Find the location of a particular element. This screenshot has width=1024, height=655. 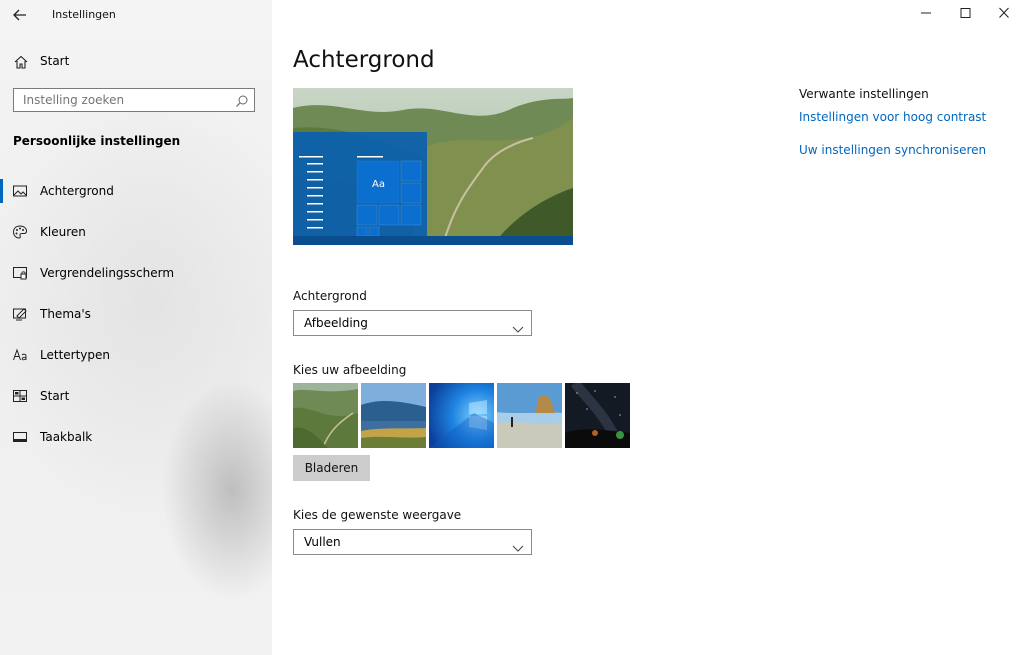

preview-tile-label: Aa is located at coordinates (378, 184).